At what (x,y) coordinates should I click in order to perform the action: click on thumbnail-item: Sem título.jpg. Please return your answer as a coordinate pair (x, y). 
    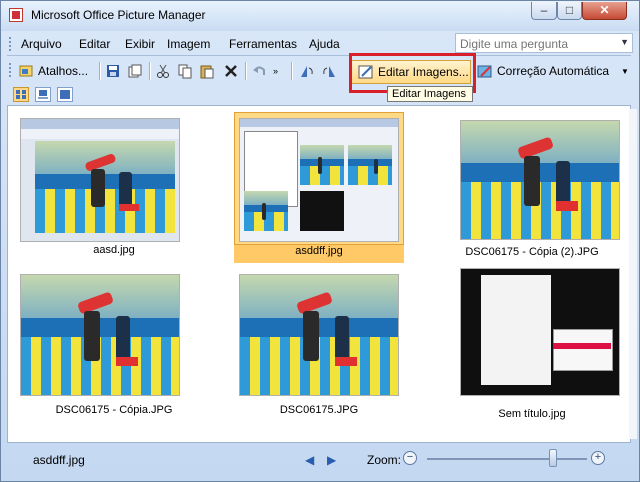
    Looking at the image, I should click on (532, 345).